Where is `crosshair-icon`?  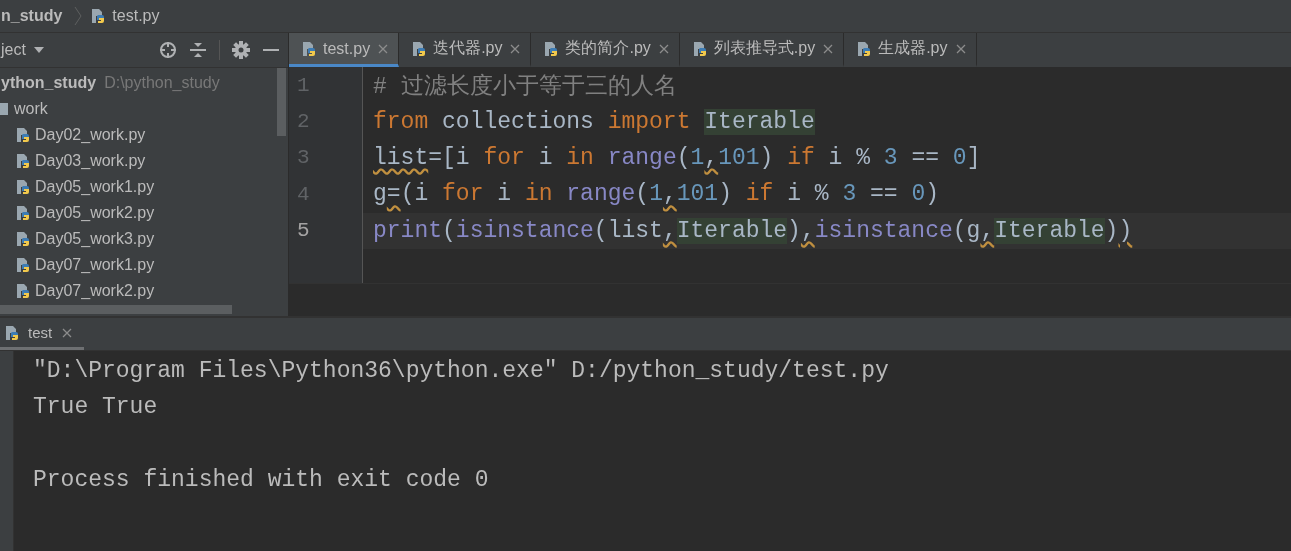 crosshair-icon is located at coordinates (168, 50).